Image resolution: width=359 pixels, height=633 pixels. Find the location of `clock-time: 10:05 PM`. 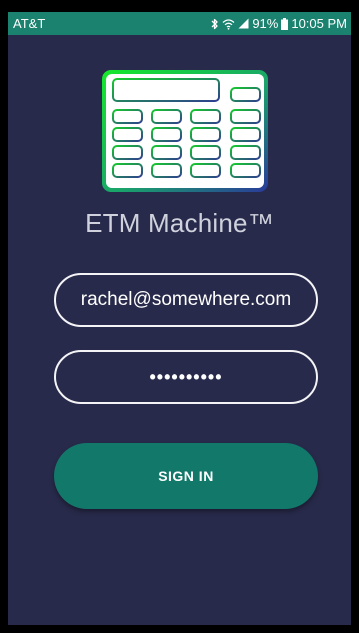

clock-time: 10:05 PM is located at coordinates (319, 23).